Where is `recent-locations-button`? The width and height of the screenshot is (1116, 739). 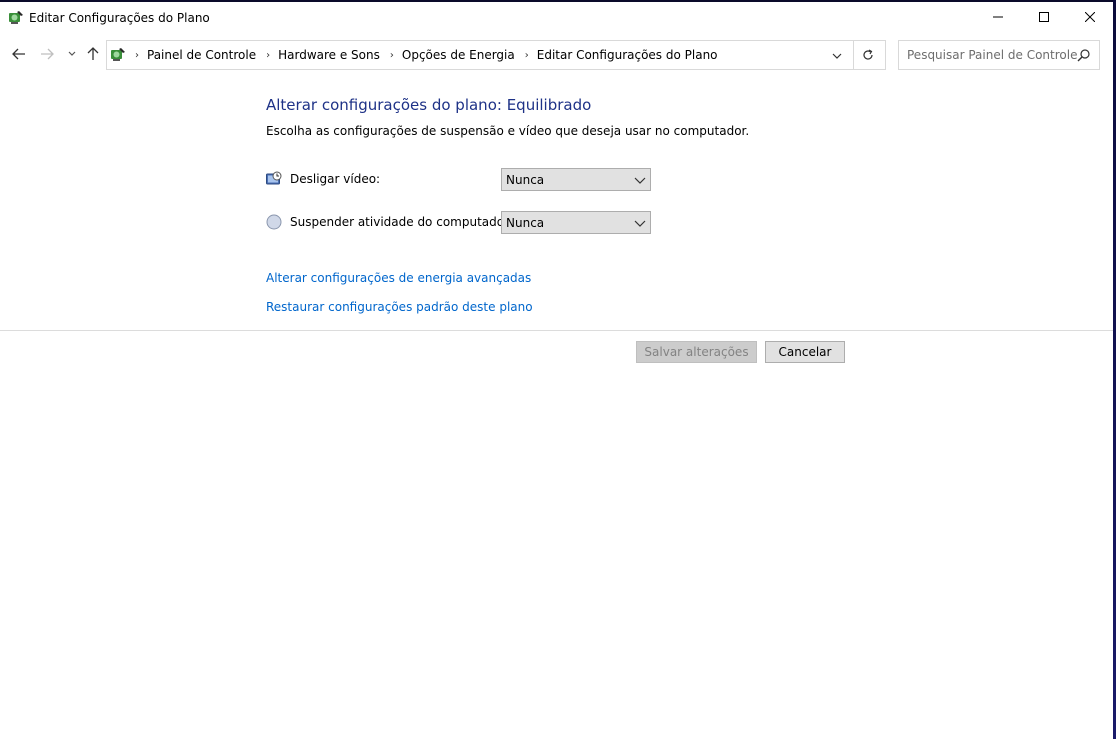 recent-locations-button is located at coordinates (72, 54).